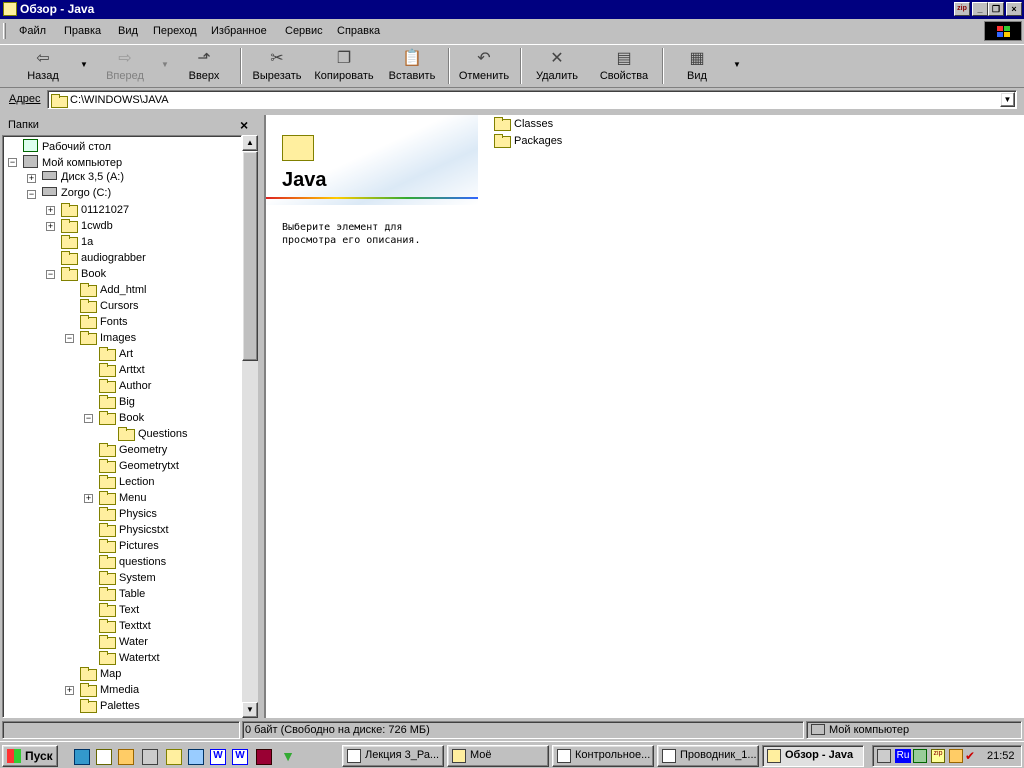 The width and height of the screenshot is (1024, 768). What do you see at coordinates (174, 757) in the screenshot?
I see `quicklaunch-folder-icon` at bounding box center [174, 757].